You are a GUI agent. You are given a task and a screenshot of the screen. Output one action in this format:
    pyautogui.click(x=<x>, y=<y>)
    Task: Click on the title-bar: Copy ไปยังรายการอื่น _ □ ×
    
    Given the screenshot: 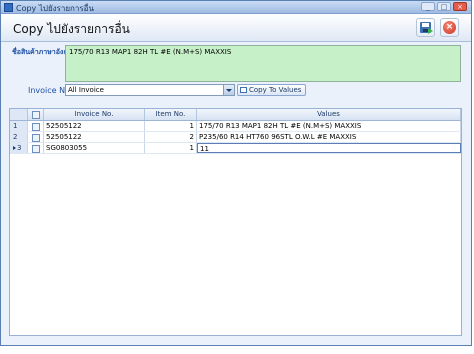 What is the action you would take?
    pyautogui.click(x=236, y=7)
    